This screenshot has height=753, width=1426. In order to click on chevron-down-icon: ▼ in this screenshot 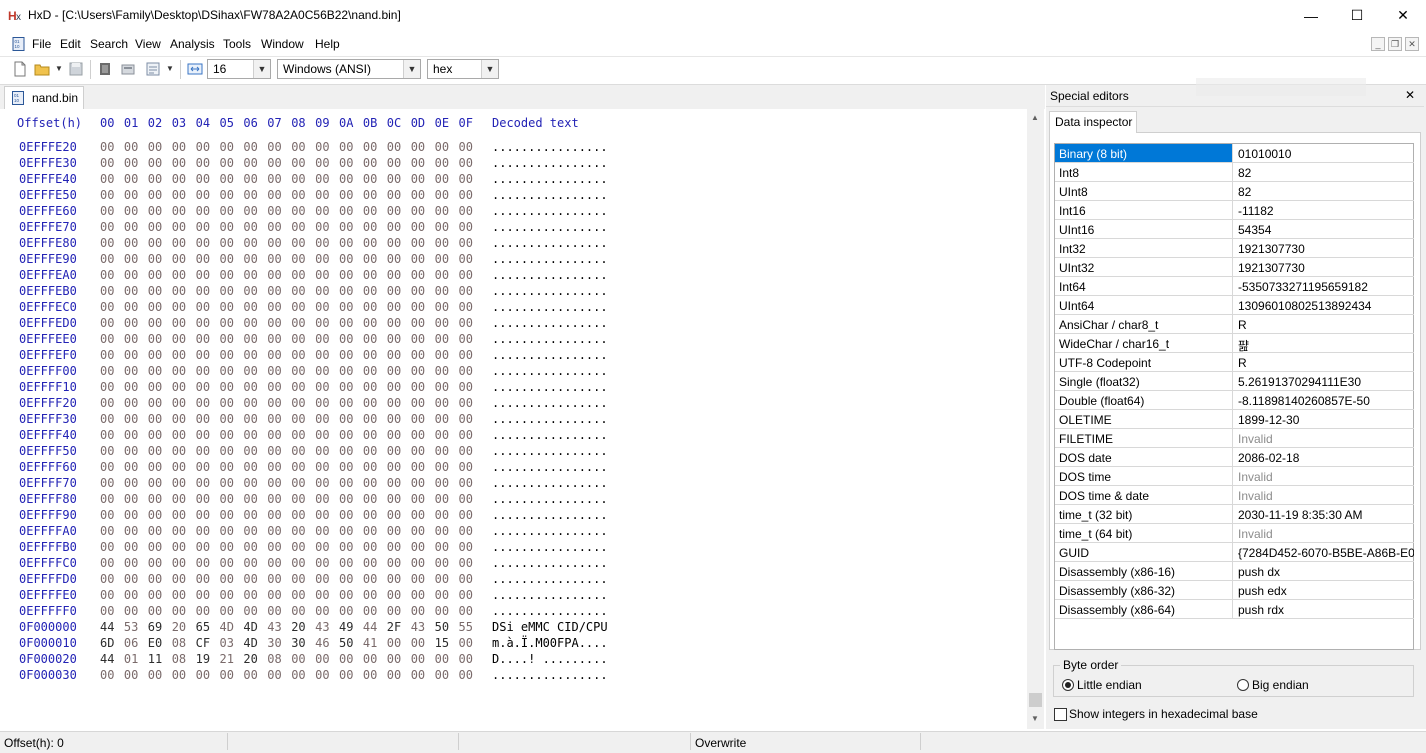, I will do `click(261, 69)`.